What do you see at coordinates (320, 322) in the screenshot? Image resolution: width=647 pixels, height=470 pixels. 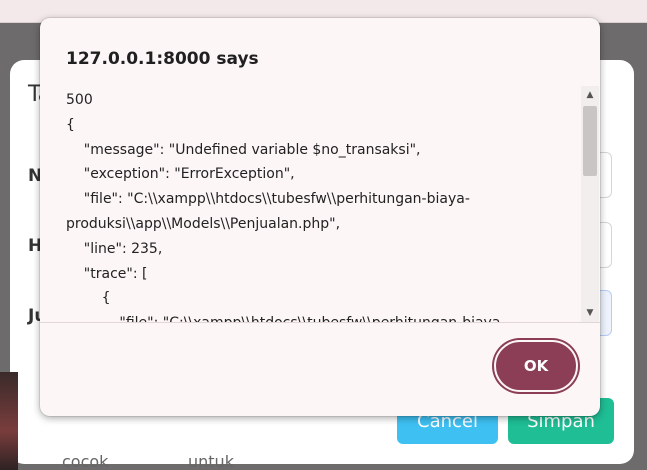 I see `alert-divider` at bounding box center [320, 322].